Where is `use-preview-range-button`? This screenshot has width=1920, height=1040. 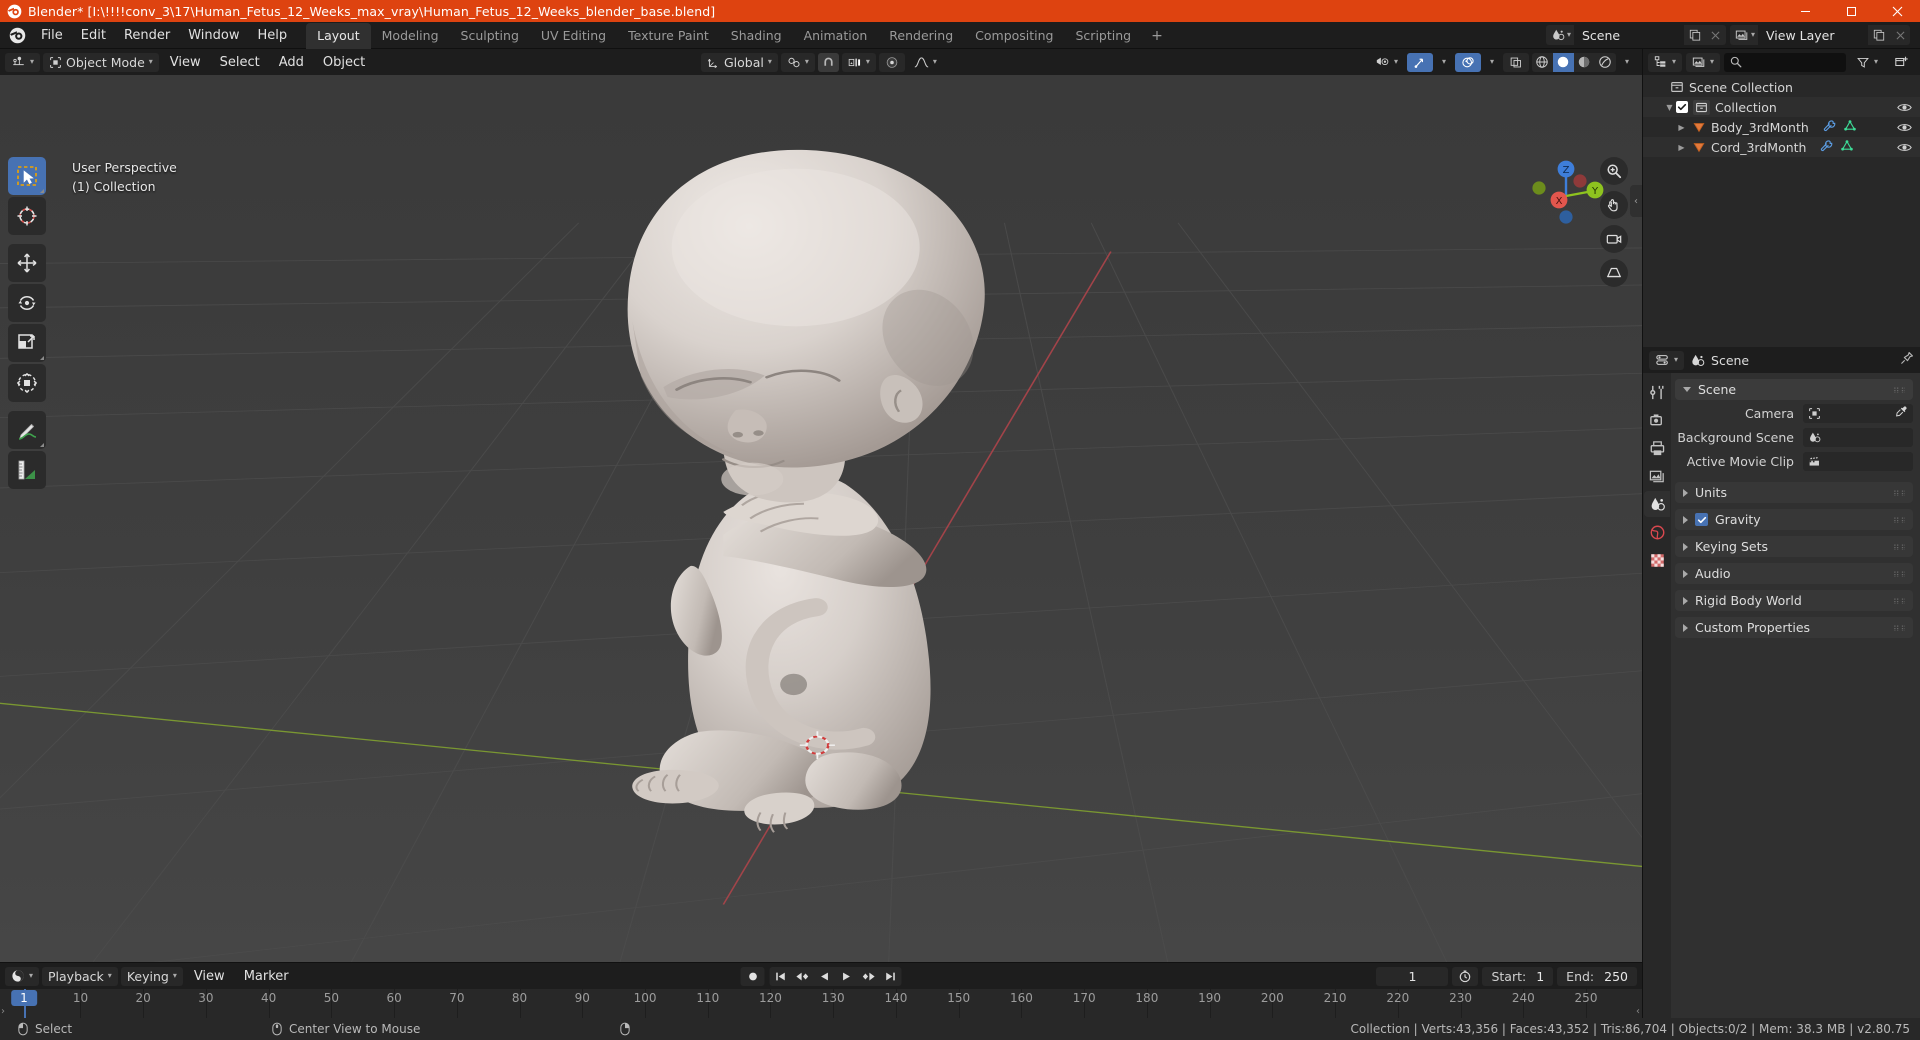 use-preview-range-button is located at coordinates (1465, 976).